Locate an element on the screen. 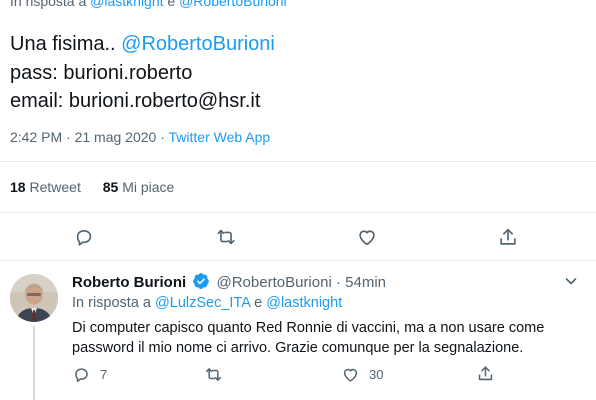  tweet-date: 21 mag 2020 is located at coordinates (116, 137).